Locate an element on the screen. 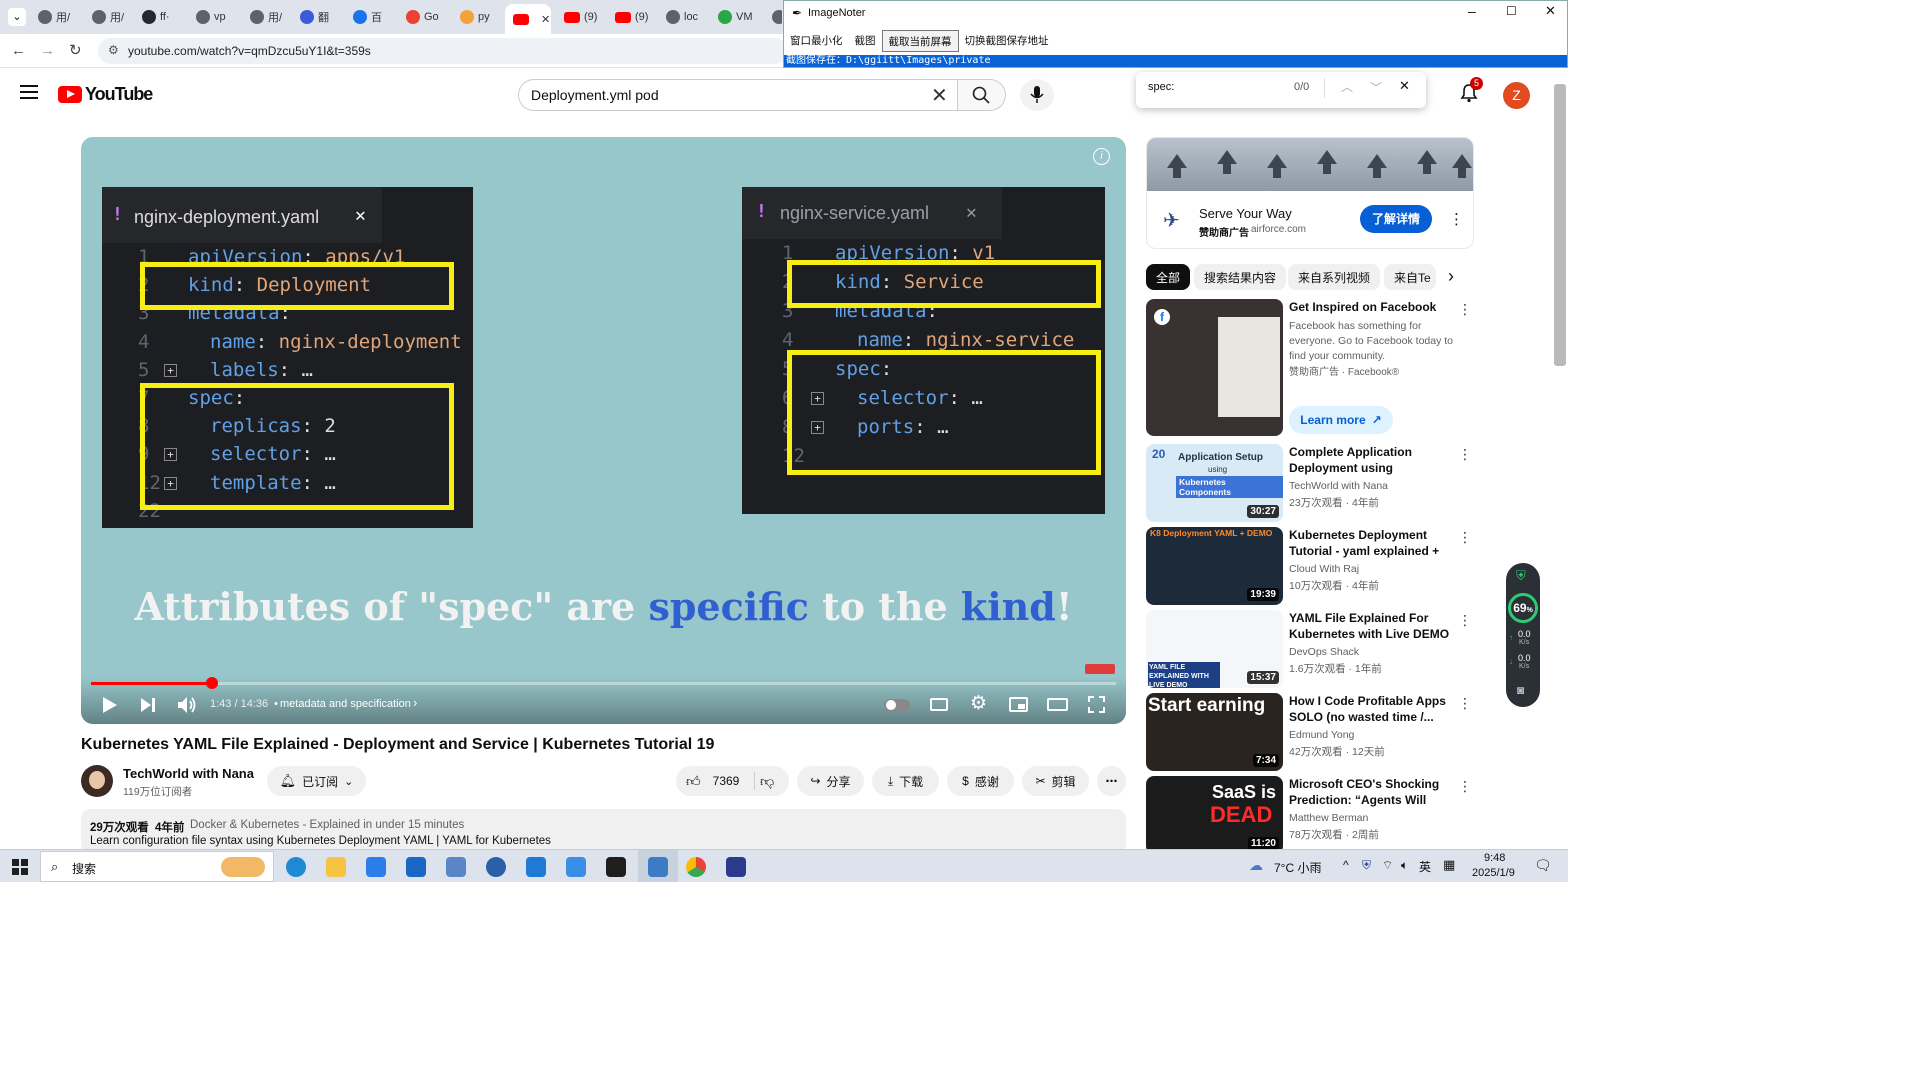  chrome-icon is located at coordinates (696, 867).